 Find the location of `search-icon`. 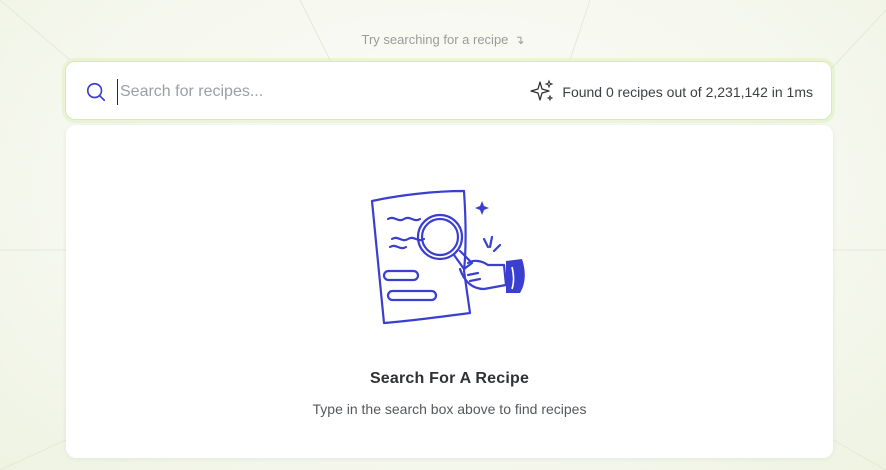

search-icon is located at coordinates (96, 92).